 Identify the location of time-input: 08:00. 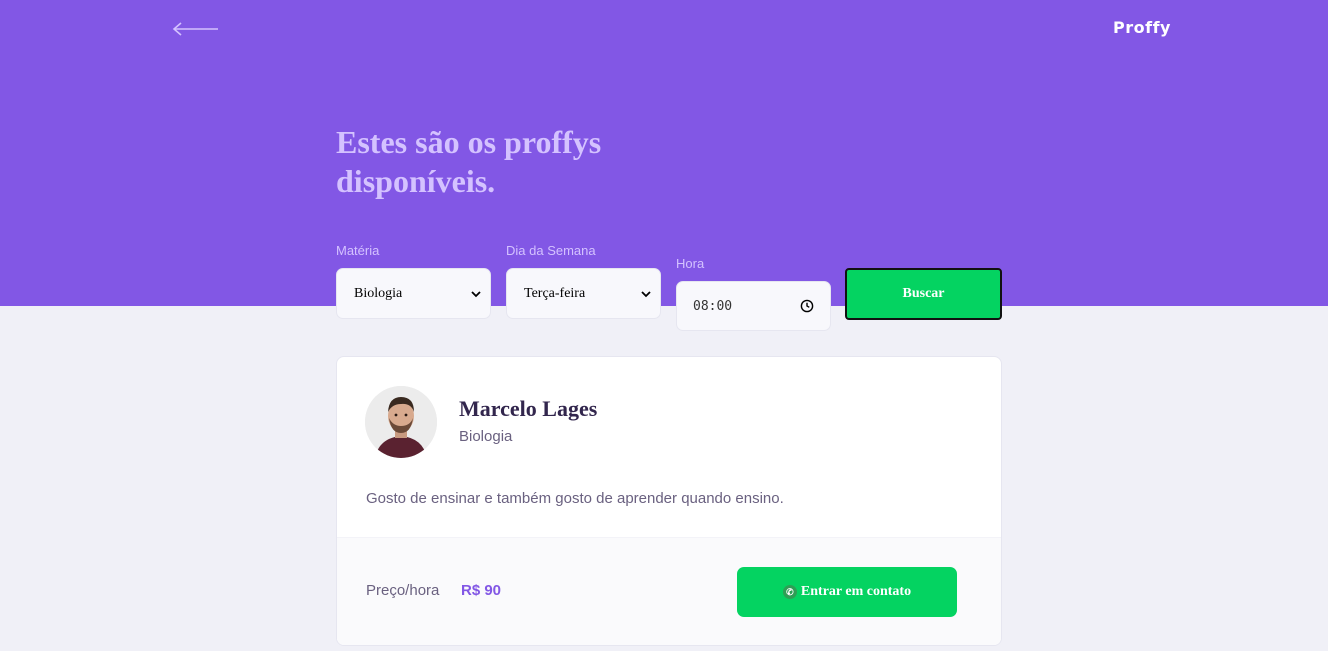
(753, 306).